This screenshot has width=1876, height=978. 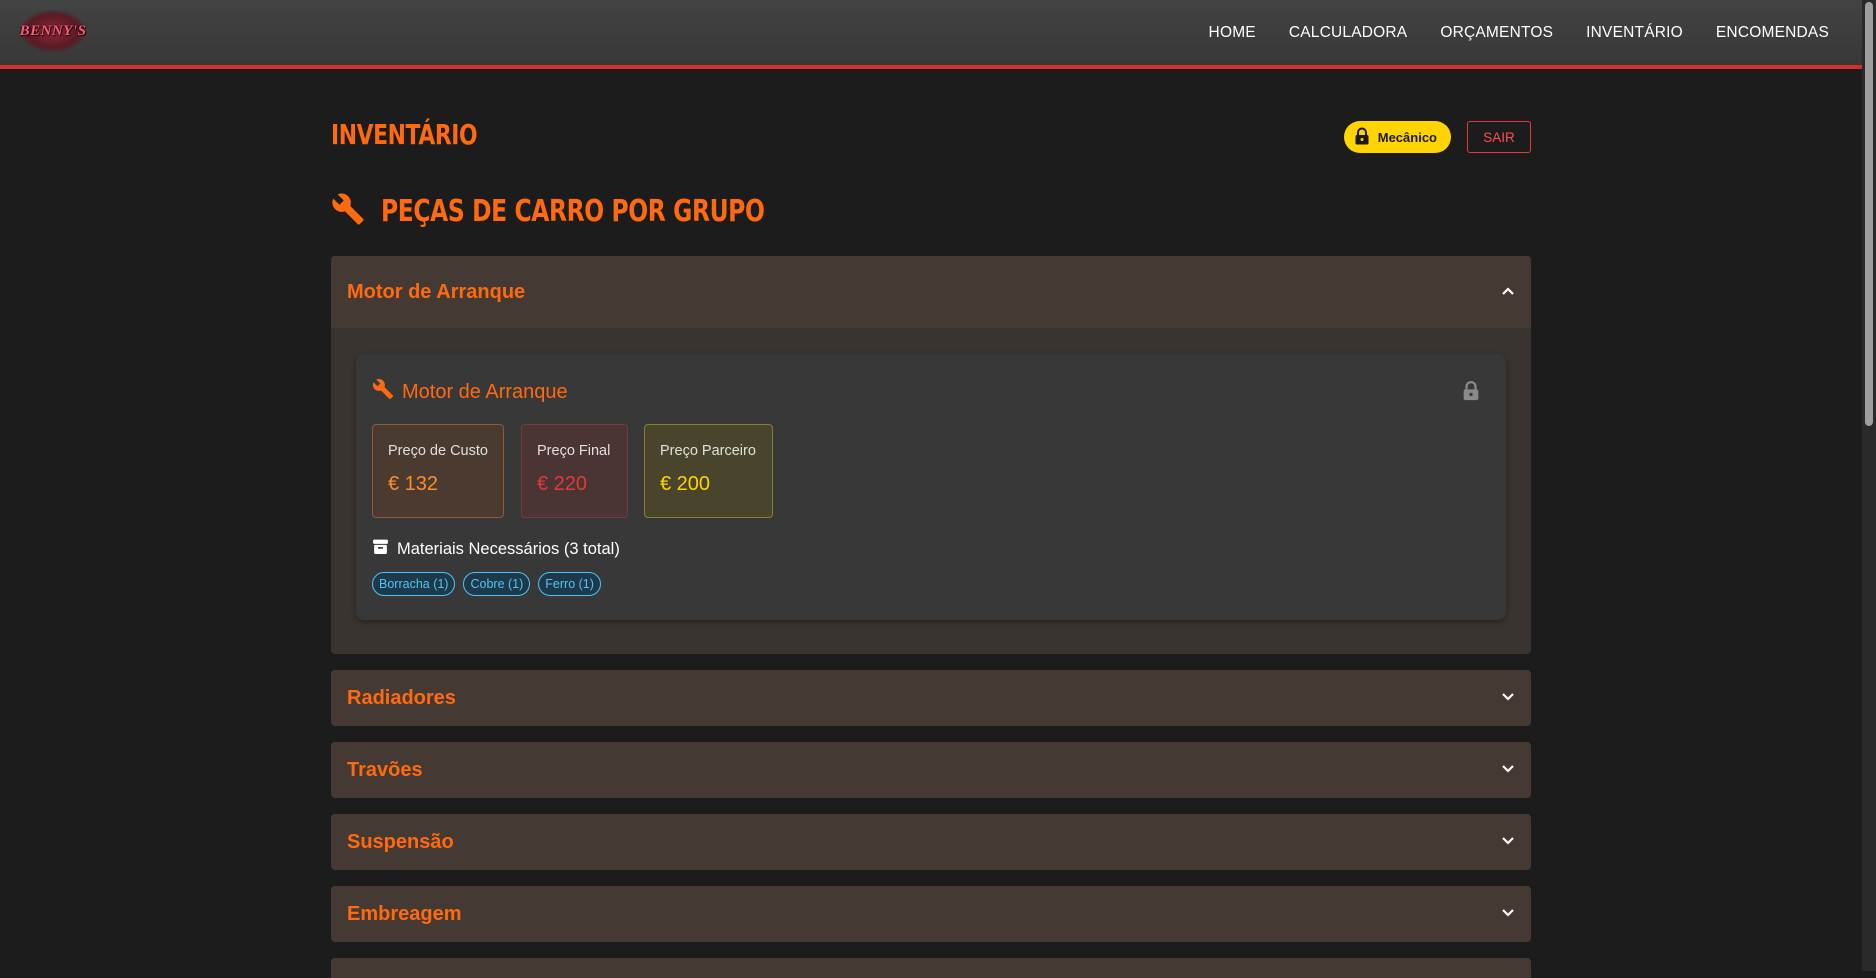 What do you see at coordinates (497, 584) in the screenshot?
I see `material-chip: Cobre (1)` at bounding box center [497, 584].